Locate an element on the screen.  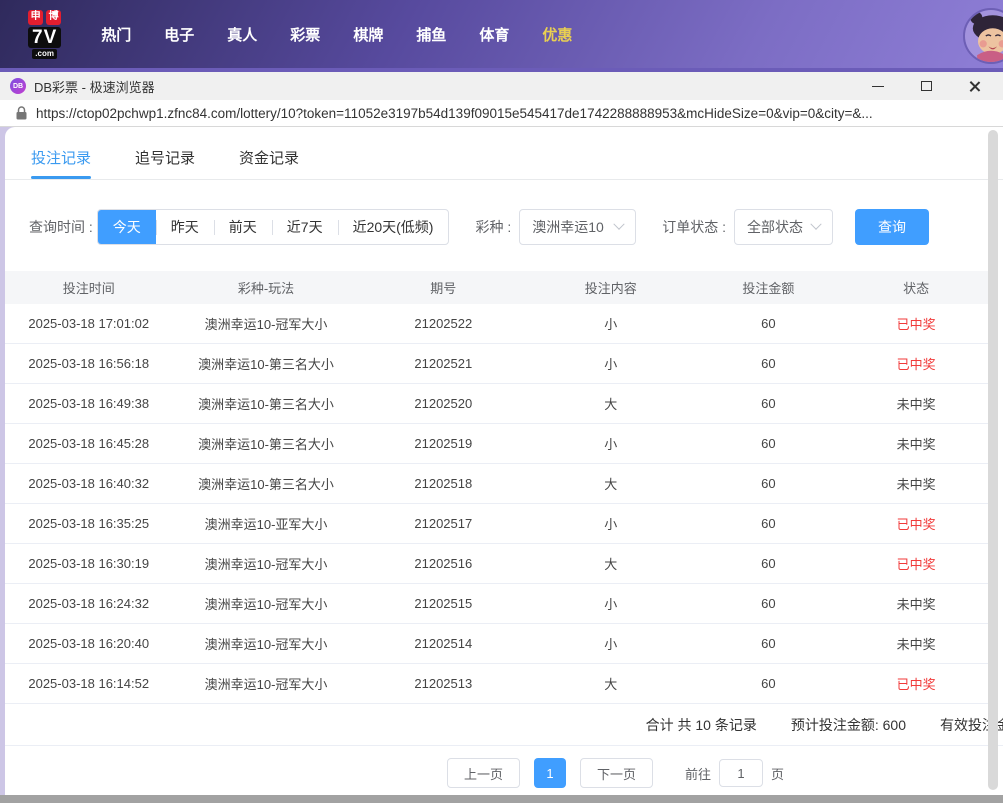
cell-time: 2025-03-18 16:30:19 is located at coordinates (89, 563).